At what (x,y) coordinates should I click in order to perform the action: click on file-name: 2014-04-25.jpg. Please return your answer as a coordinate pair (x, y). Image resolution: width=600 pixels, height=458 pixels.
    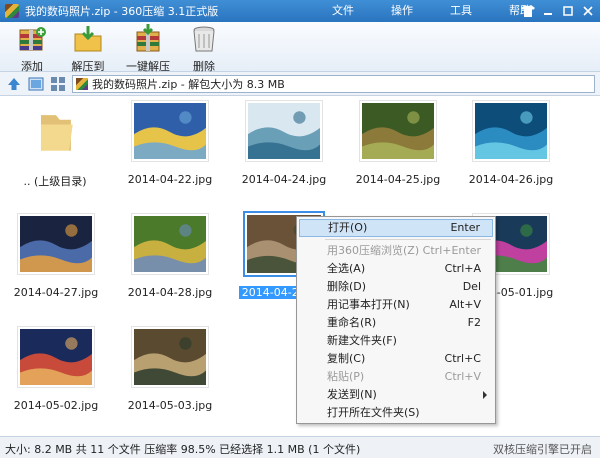
    Looking at the image, I should click on (398, 179).